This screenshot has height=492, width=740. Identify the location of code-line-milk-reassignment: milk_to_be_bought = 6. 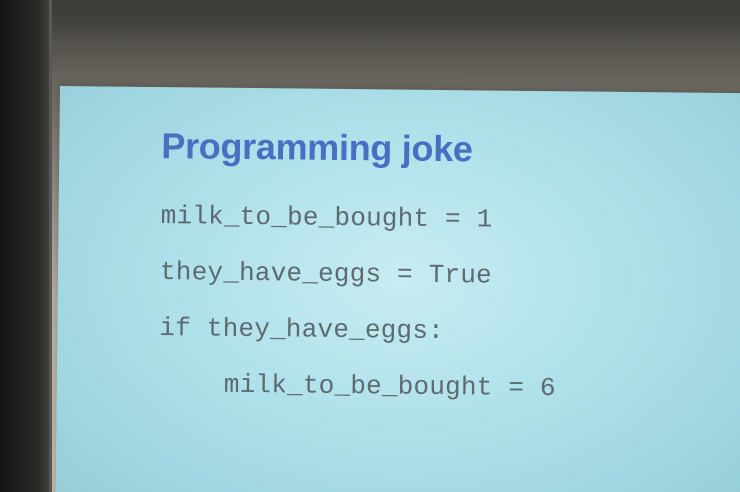
(389, 386).